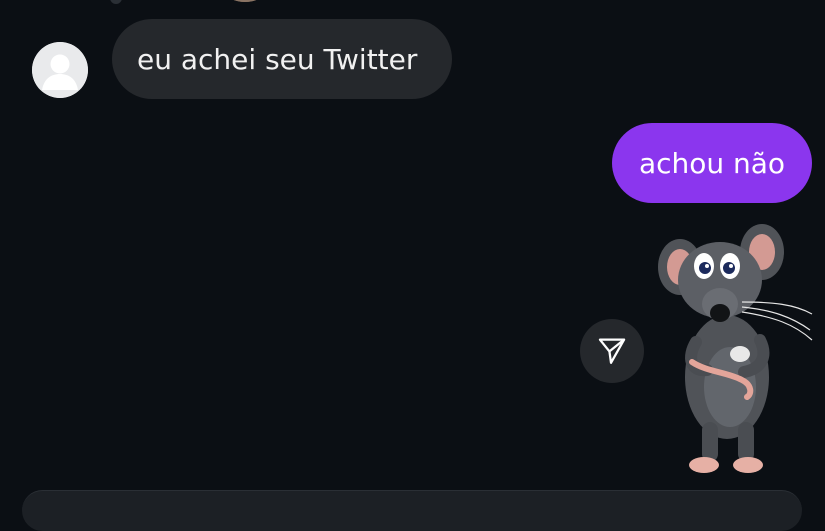 This screenshot has height=531, width=825. I want to click on message-composer, so click(412, 510).